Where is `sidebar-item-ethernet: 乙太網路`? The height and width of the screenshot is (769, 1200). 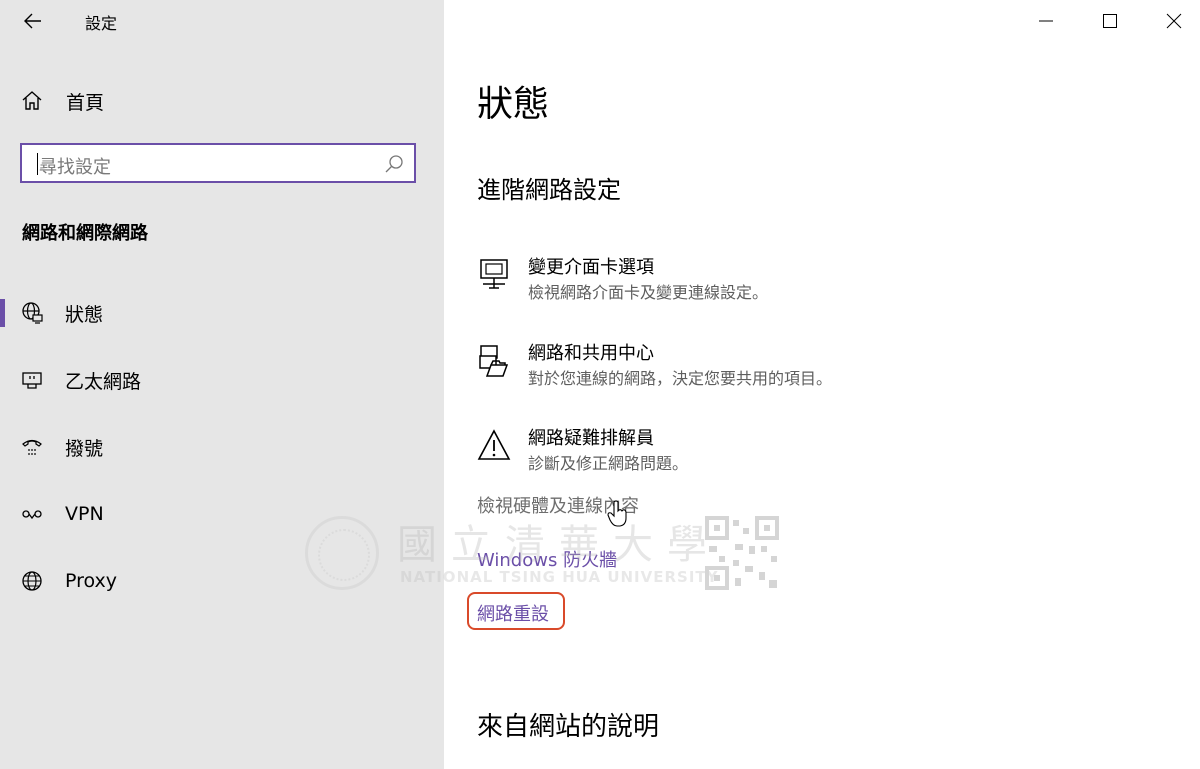 sidebar-item-ethernet: 乙太網路 is located at coordinates (222, 380).